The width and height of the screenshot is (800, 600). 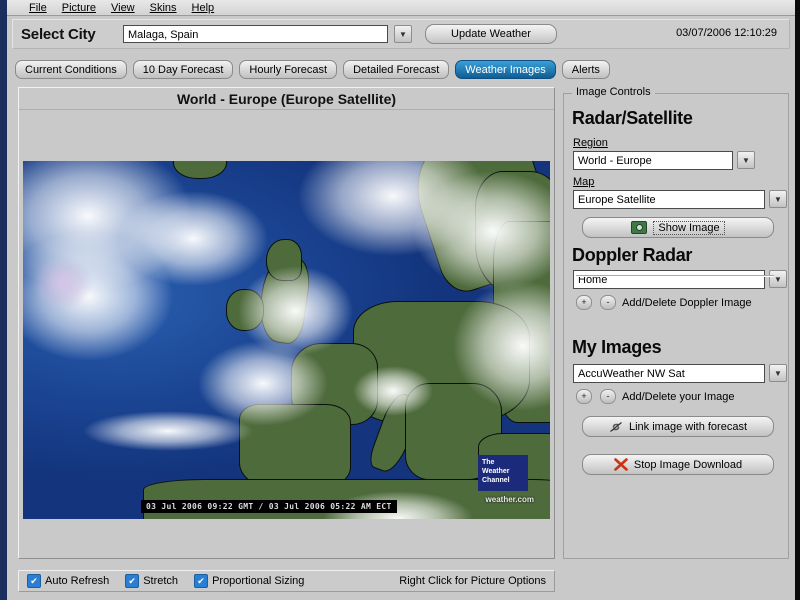 I want to click on proportional-sizing-checkbox: ✔ Proportional Sizing, so click(x=249, y=581).